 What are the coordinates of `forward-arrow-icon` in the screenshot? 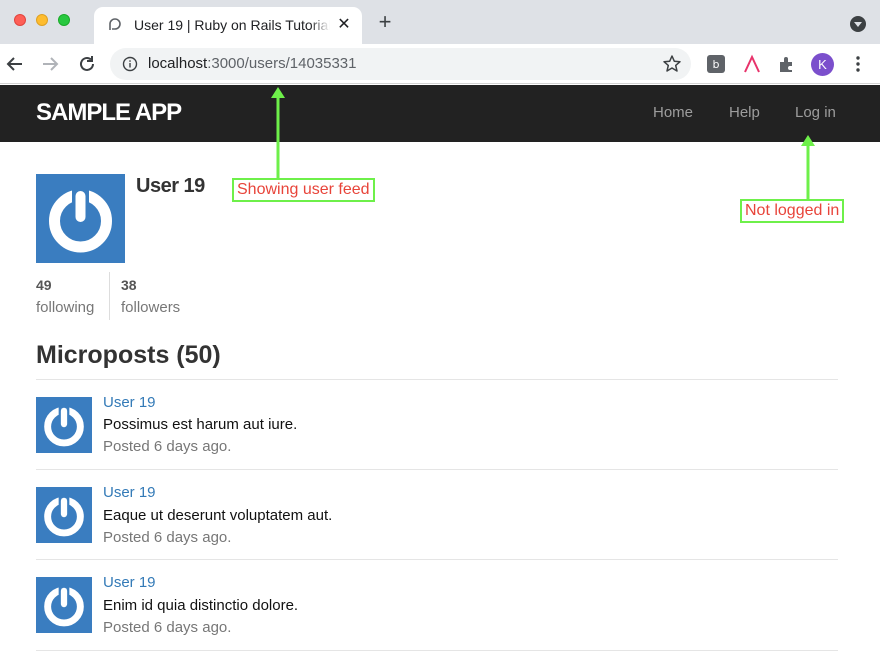 It's located at (50, 64).